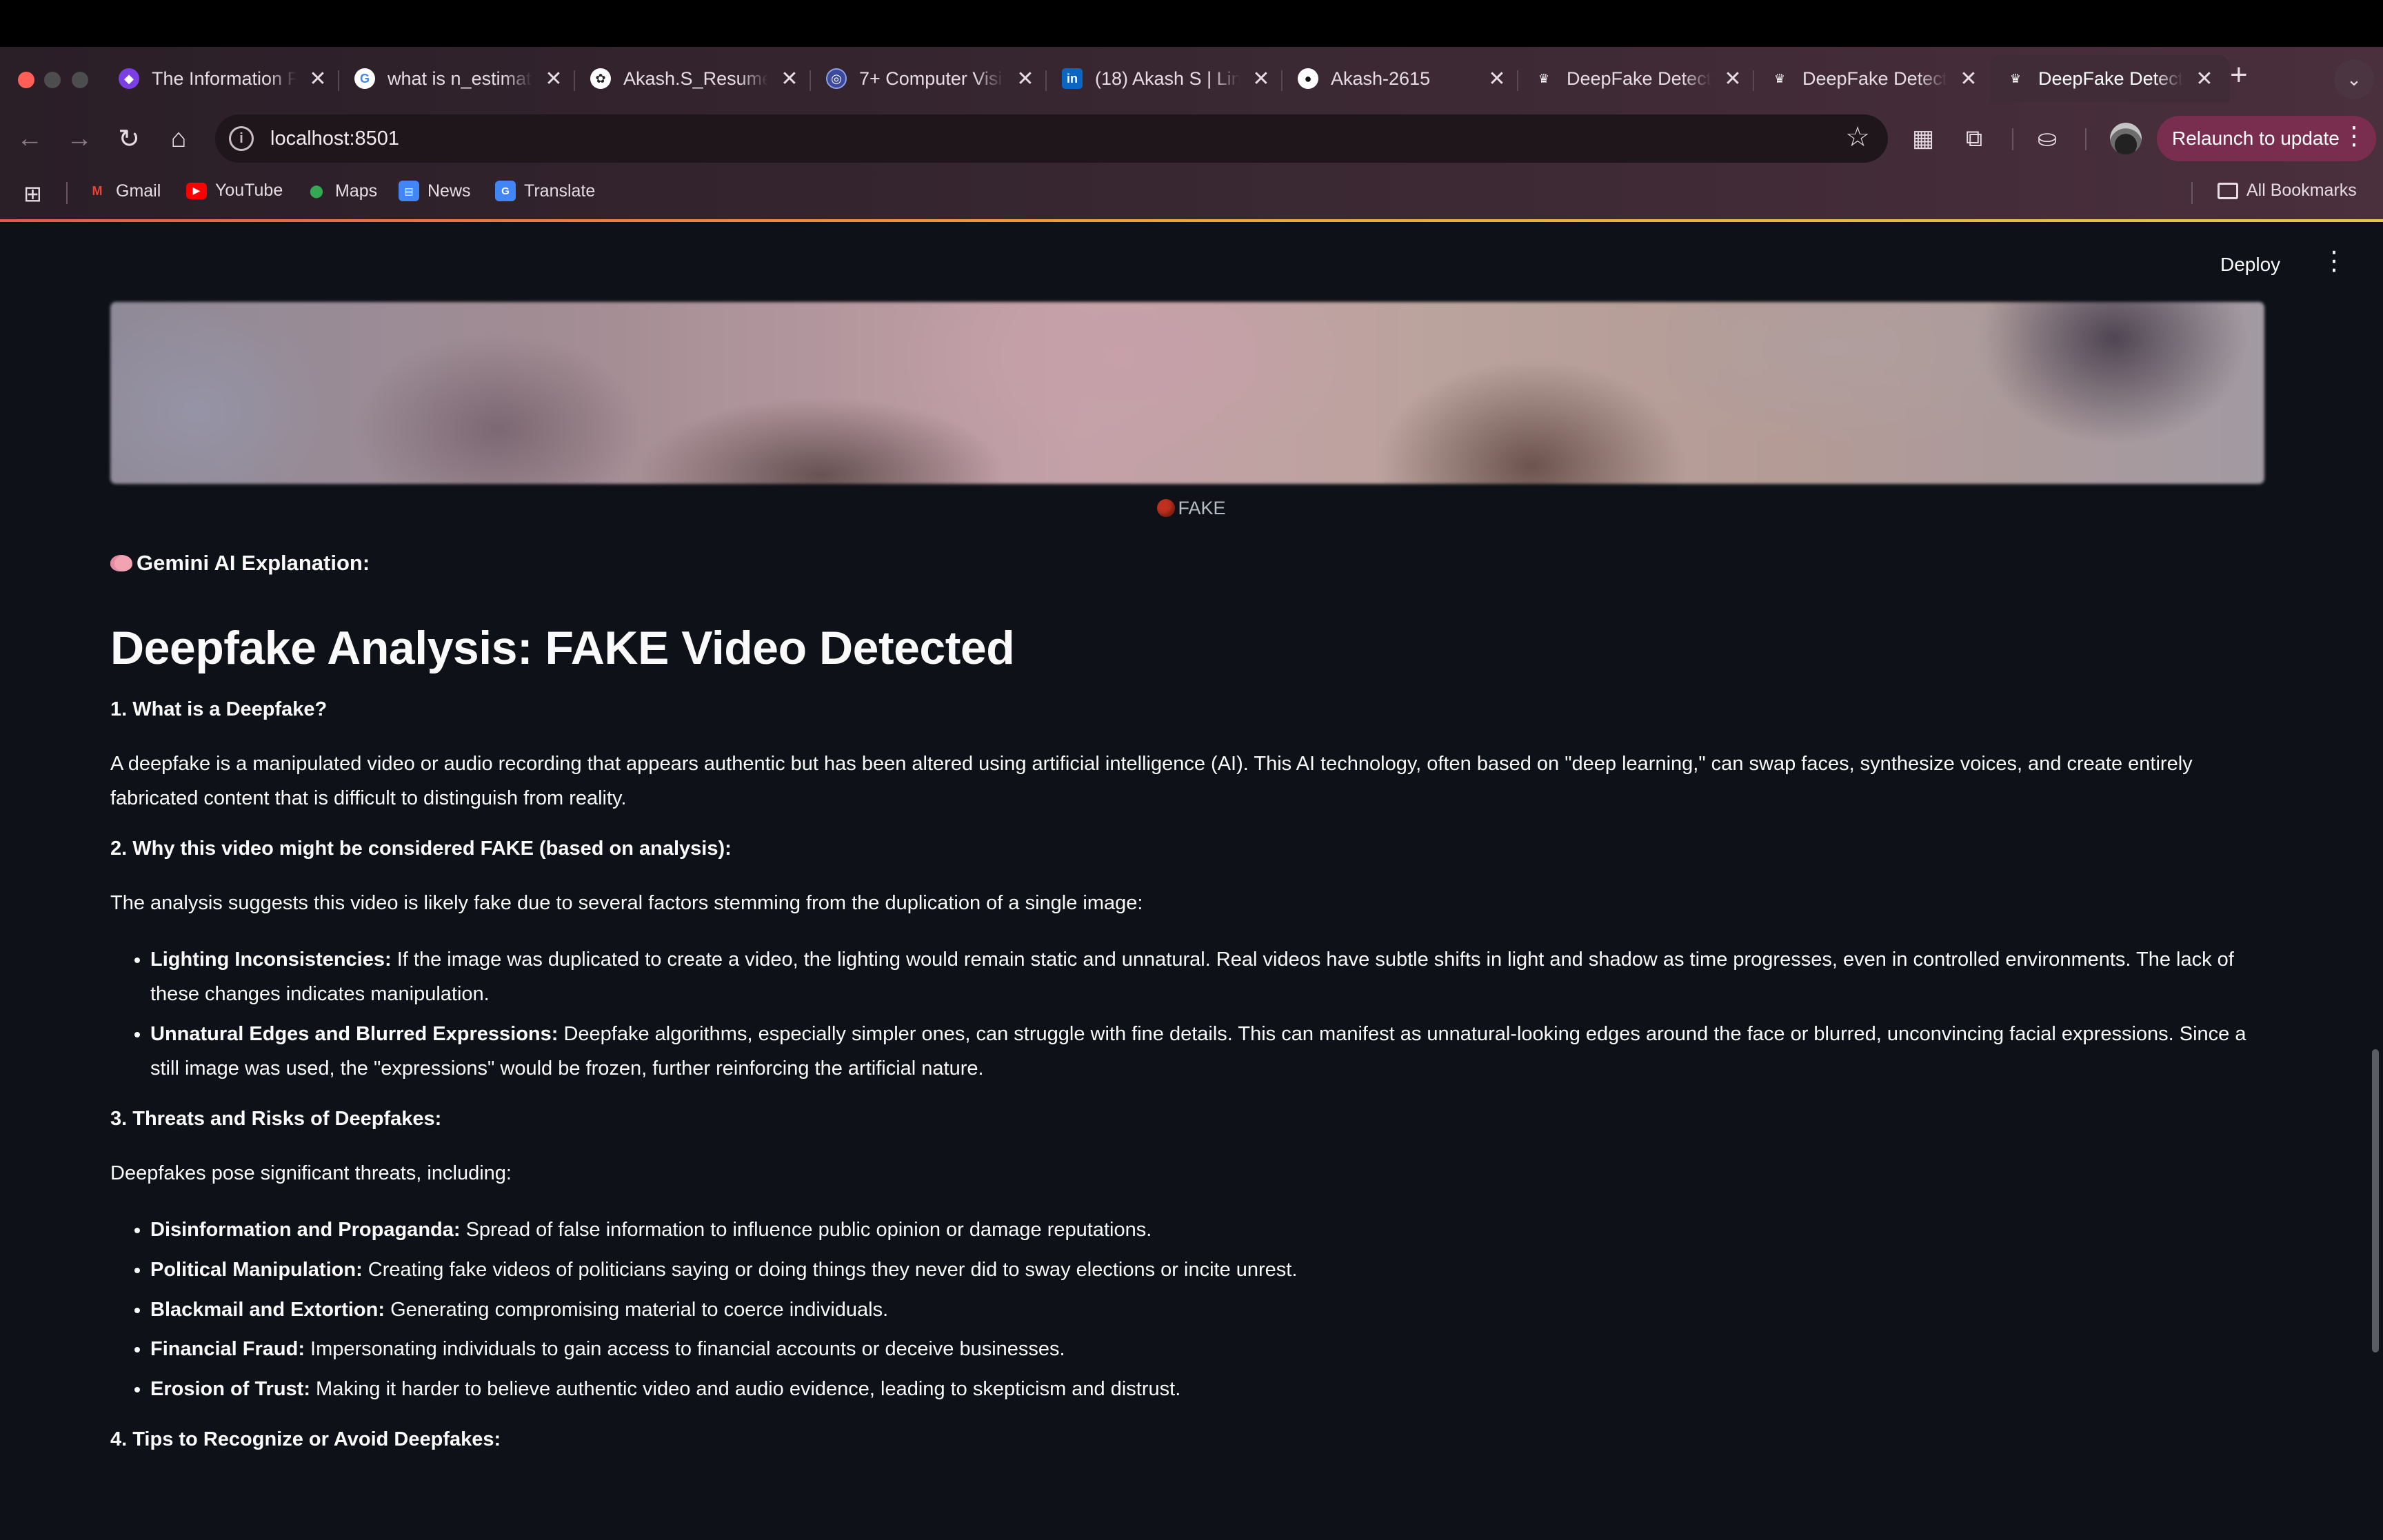 This screenshot has height=1540, width=2383. Describe the element at coordinates (459, 79) in the screenshot. I see `tab-1: G what is n_estimat ✕` at that location.